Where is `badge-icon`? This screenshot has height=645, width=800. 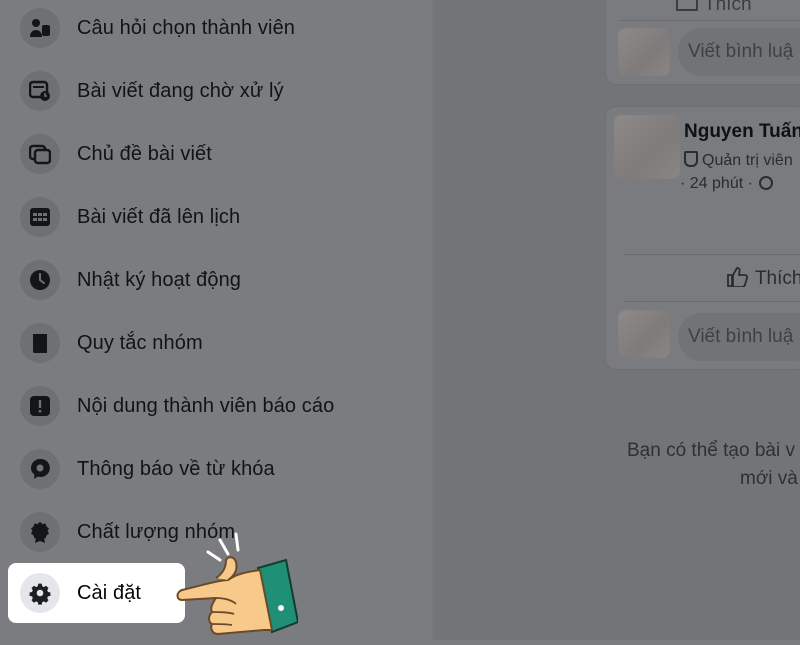
badge-icon is located at coordinates (40, 532).